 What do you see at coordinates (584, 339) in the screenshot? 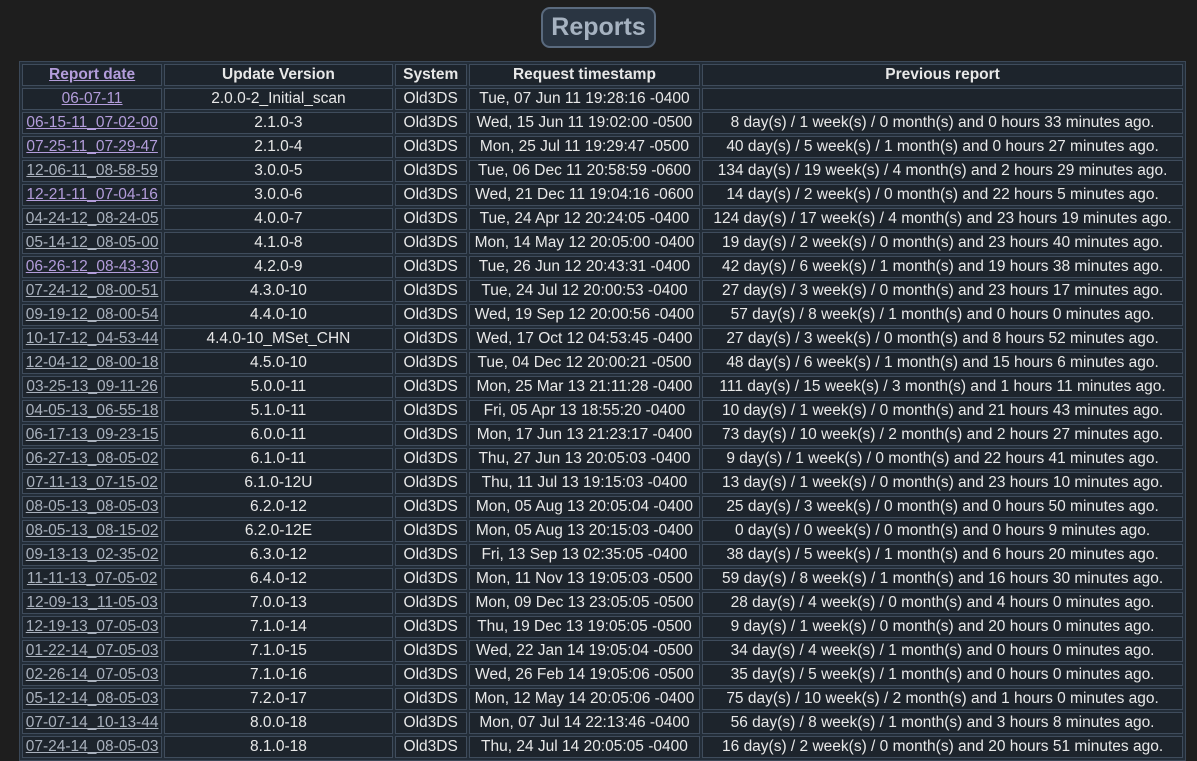
I see `request-timestamp-cell: Wed, 17 Oct 12 04:53:45 -0400` at bounding box center [584, 339].